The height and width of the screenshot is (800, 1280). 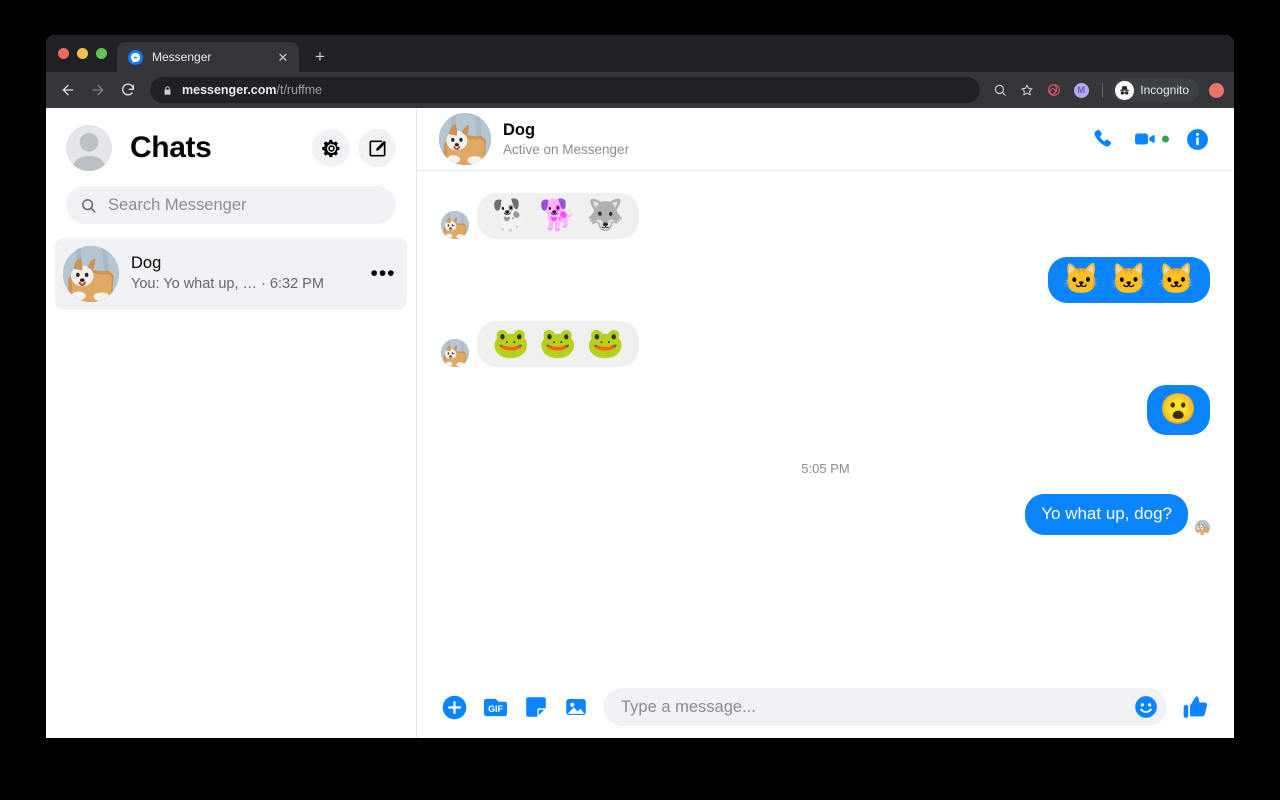 What do you see at coordinates (244, 274) in the screenshot?
I see `list-item-text: Dog You: Yo what up, … · 6:32 PM` at bounding box center [244, 274].